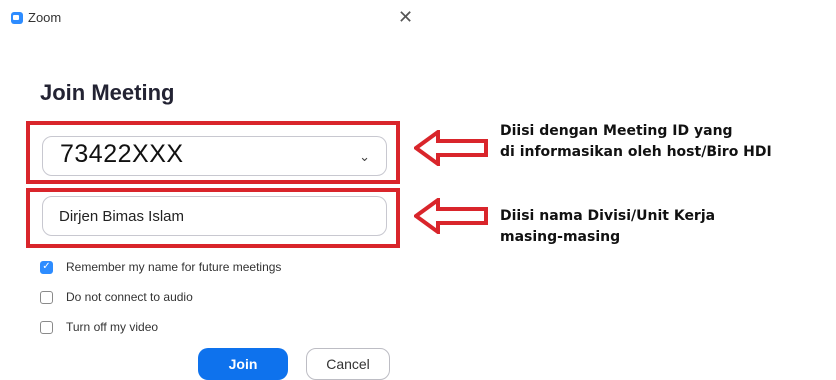  What do you see at coordinates (636, 152) in the screenshot?
I see `meeting-id-note-line2: di informasikan oleh host/Biro HDI` at bounding box center [636, 152].